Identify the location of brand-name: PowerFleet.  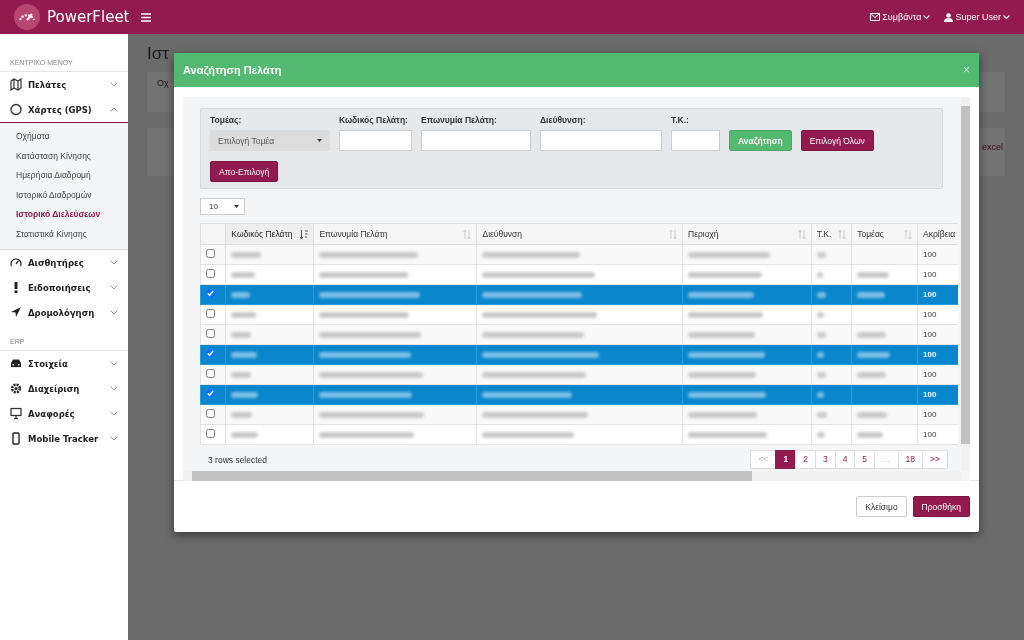
(88, 17).